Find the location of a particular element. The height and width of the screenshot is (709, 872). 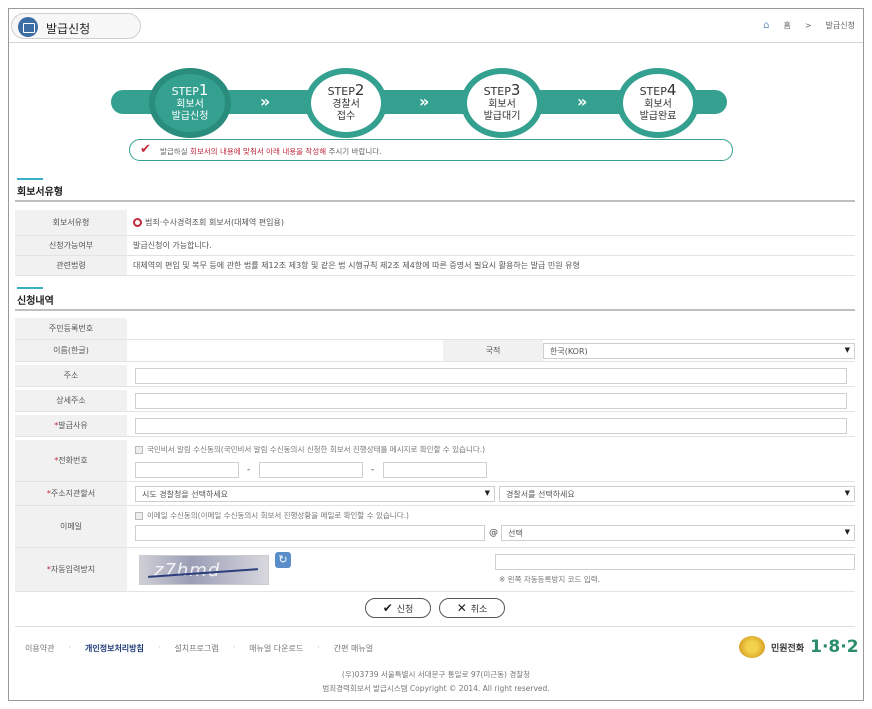

email-at-sign: @ is located at coordinates (493, 533).